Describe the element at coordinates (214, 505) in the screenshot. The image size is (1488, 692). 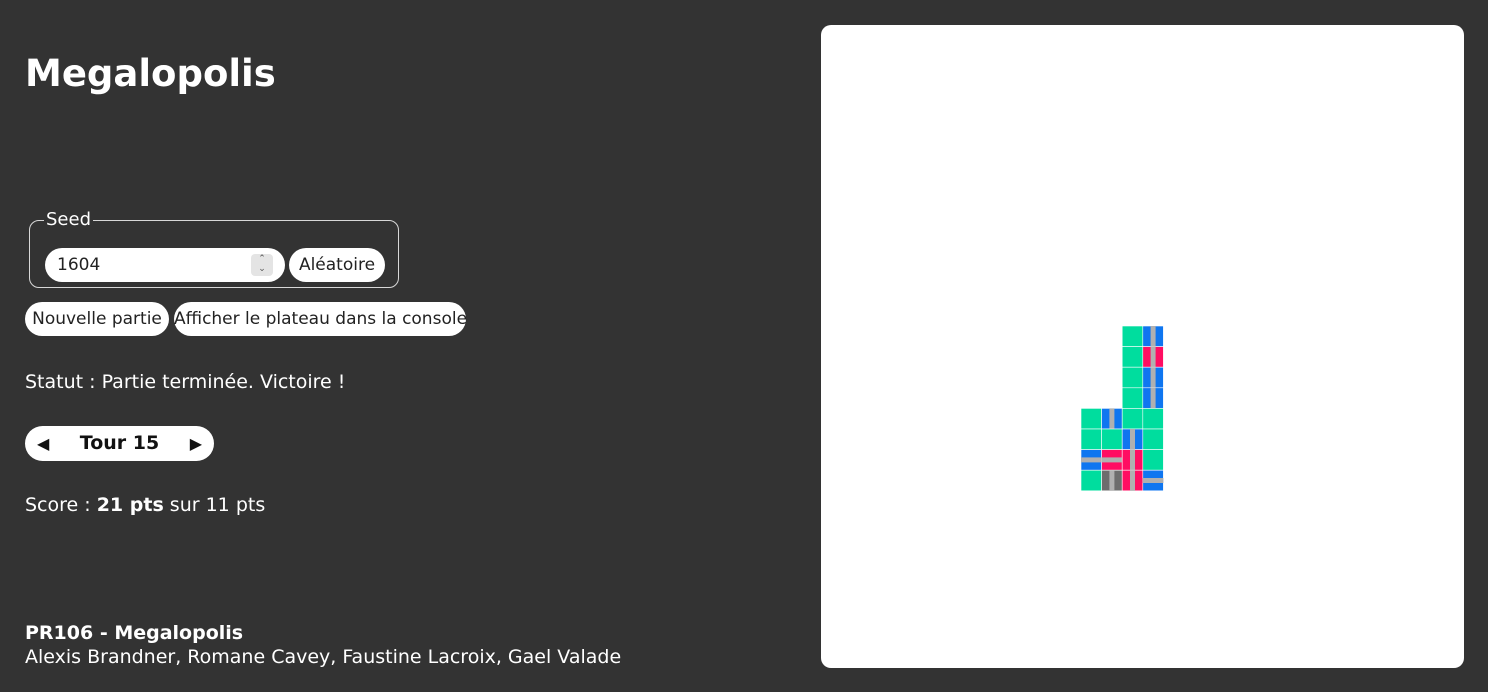
I see `score-suffix: sur 11 pts` at that location.